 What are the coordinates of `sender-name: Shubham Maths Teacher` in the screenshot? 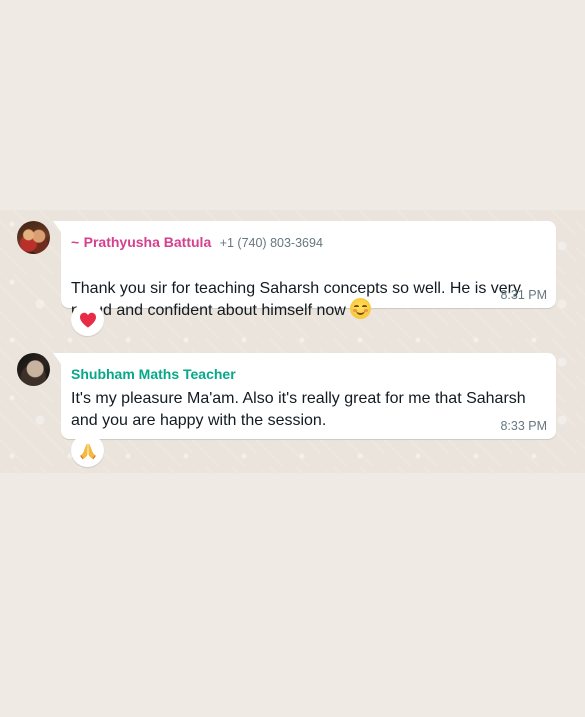 It's located at (153, 374).